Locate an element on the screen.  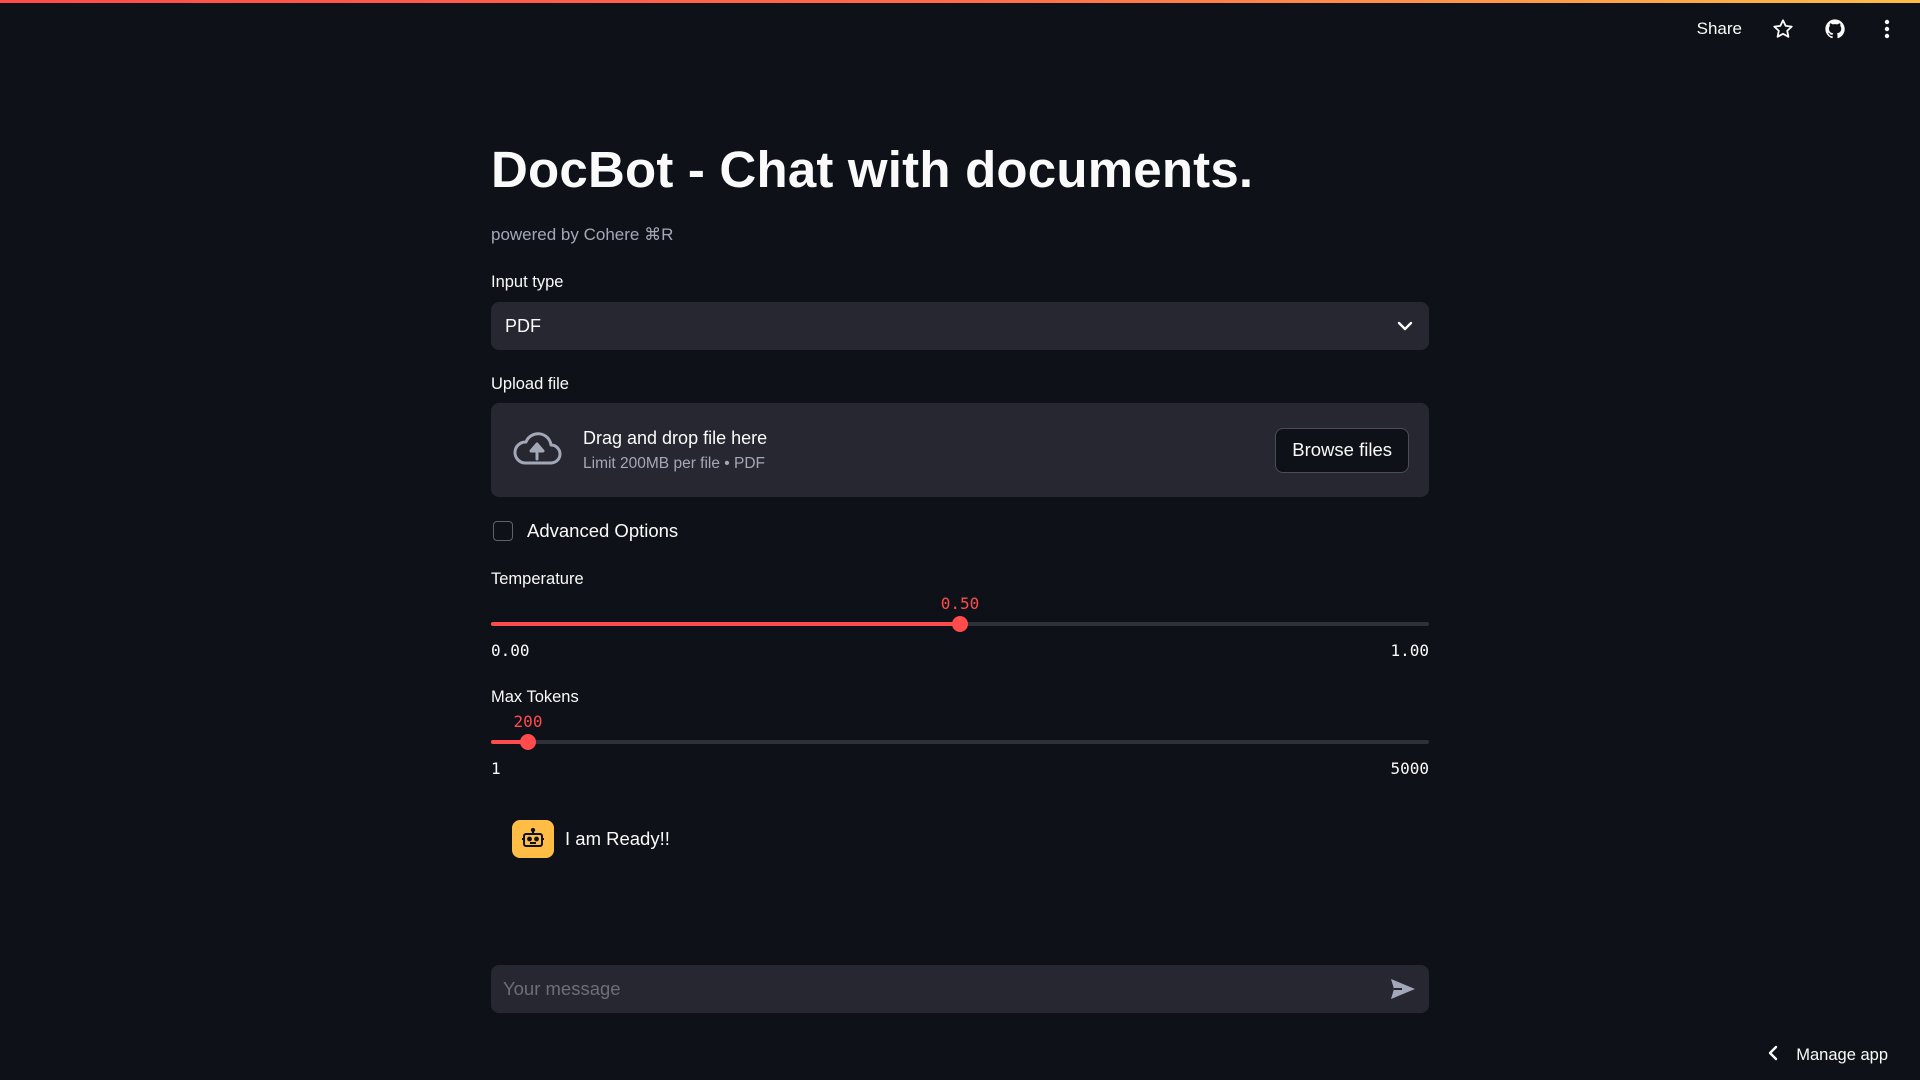
dropzone-instructions: Drag and drop file here is located at coordinates (675, 437).